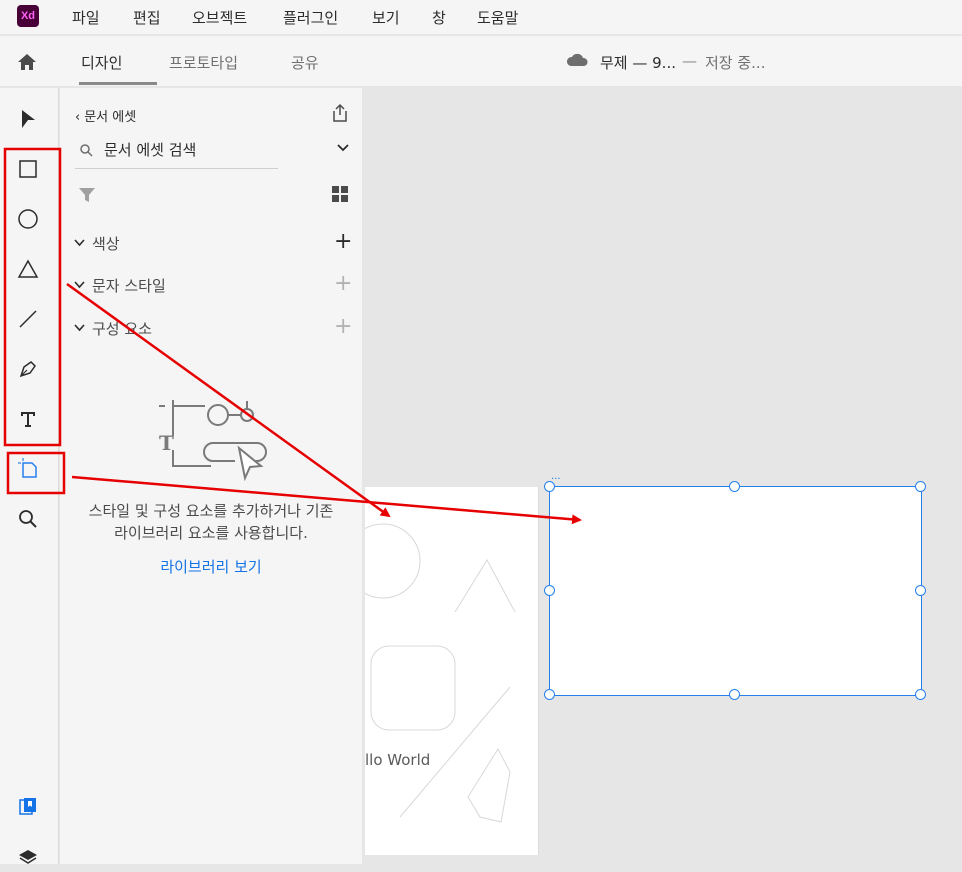 This screenshot has height=872, width=962. I want to click on tool-bar, so click(29, 476).